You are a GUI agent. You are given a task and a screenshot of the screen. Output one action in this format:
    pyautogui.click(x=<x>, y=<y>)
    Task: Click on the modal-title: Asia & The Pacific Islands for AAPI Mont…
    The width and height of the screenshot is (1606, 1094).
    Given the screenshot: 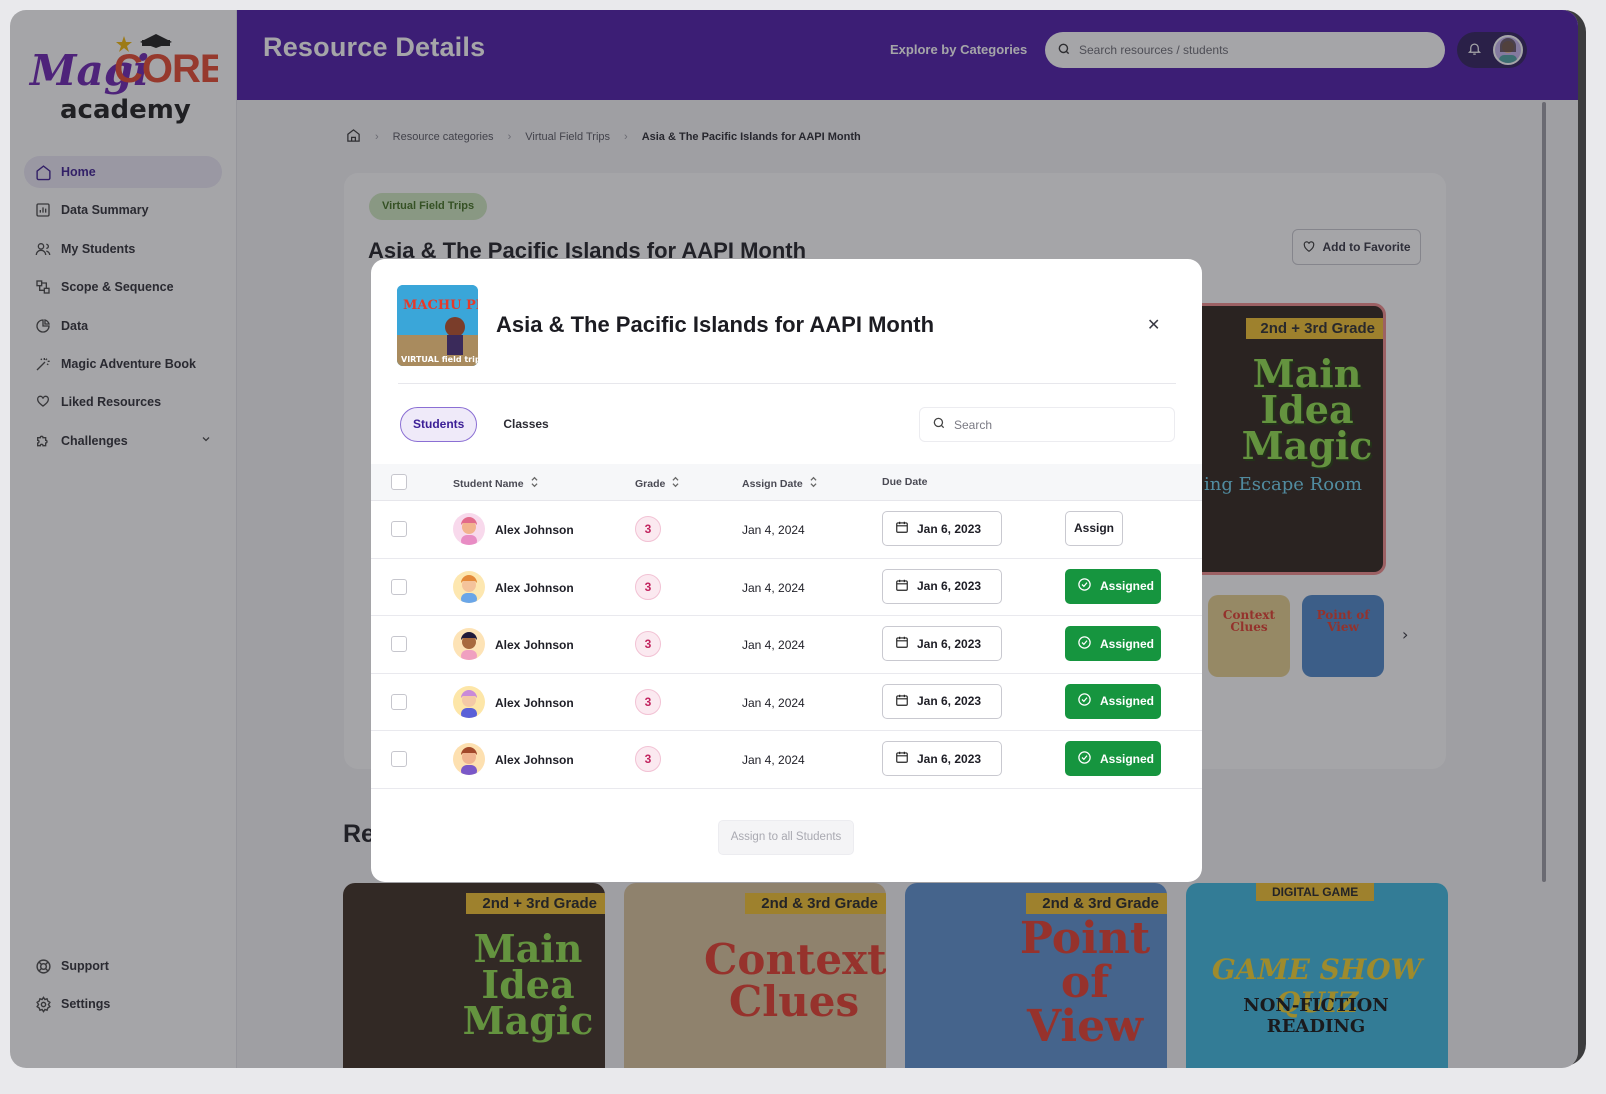 What is the action you would take?
    pyautogui.click(x=715, y=324)
    